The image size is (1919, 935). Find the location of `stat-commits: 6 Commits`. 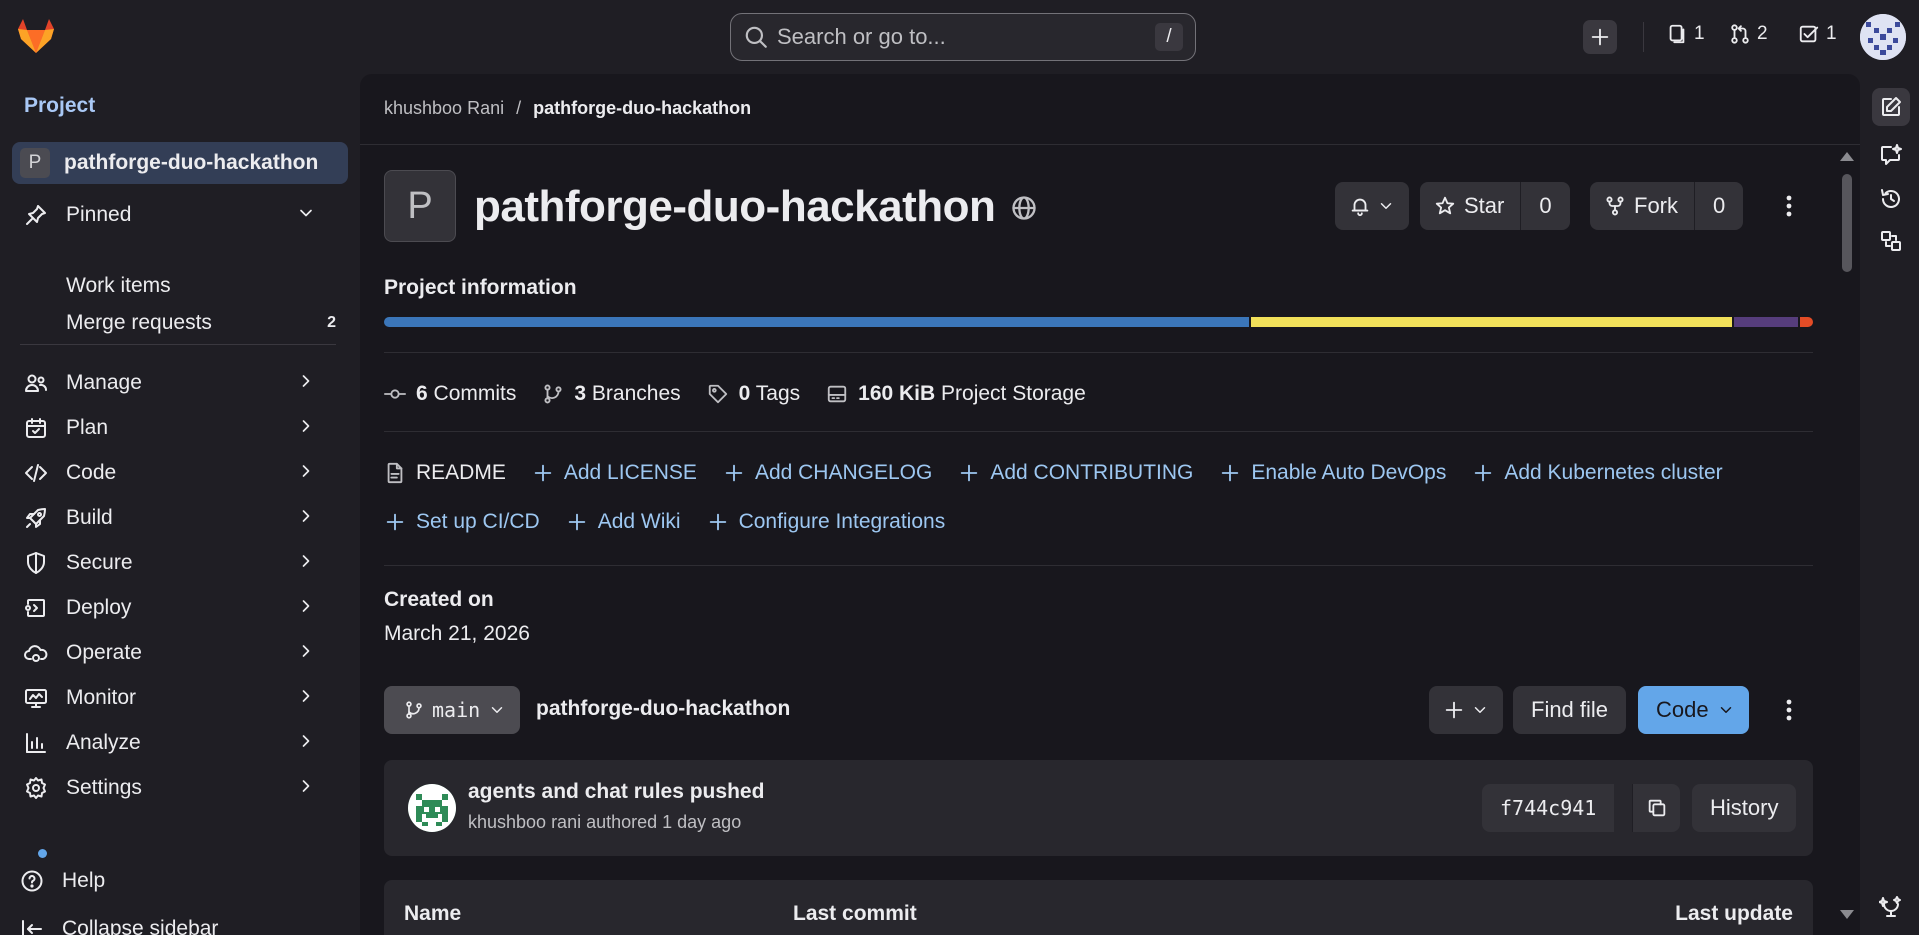

stat-commits: 6 Commits is located at coordinates (450, 394).